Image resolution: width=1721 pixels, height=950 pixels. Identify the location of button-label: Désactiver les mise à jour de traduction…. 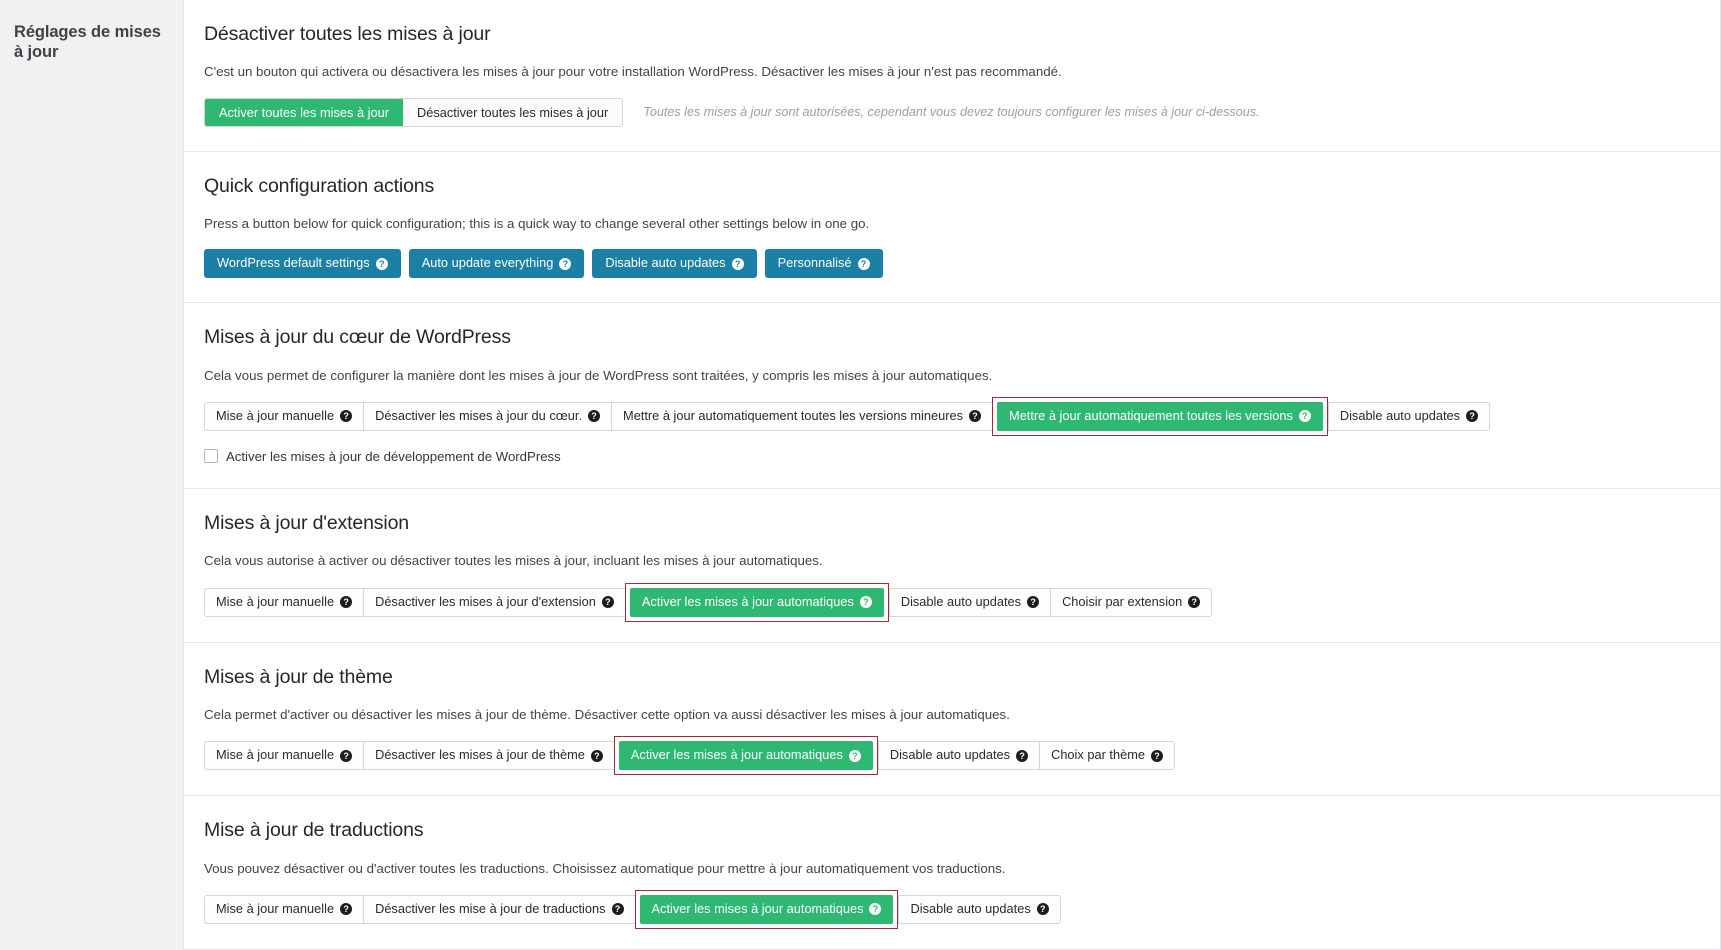
(490, 908).